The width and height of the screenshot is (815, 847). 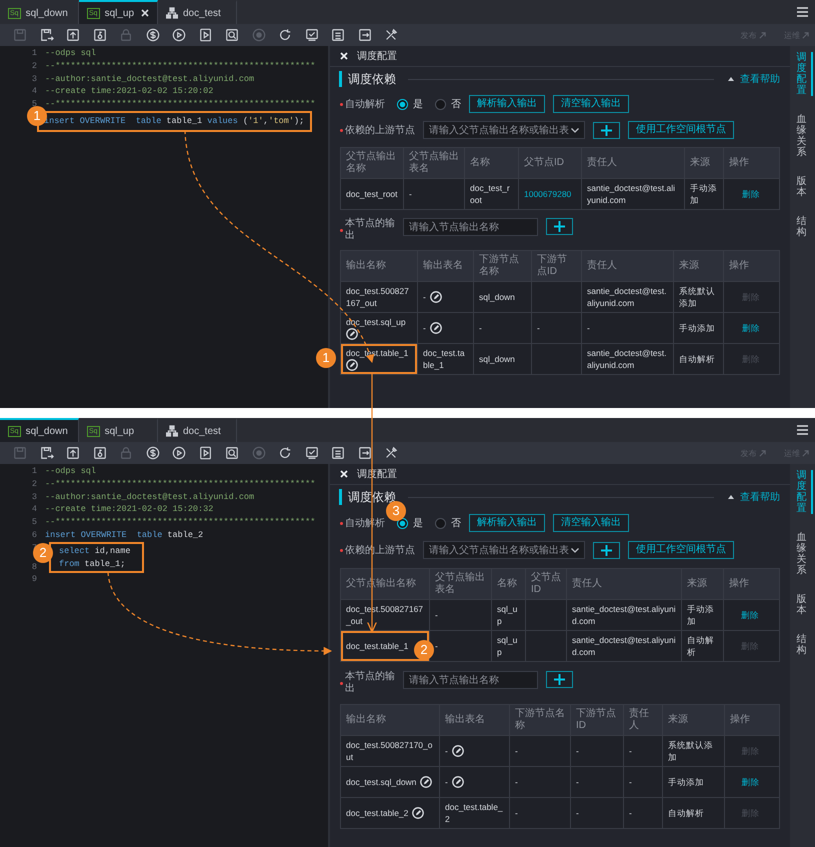 What do you see at coordinates (33, 567) in the screenshot?
I see `line-number: 8` at bounding box center [33, 567].